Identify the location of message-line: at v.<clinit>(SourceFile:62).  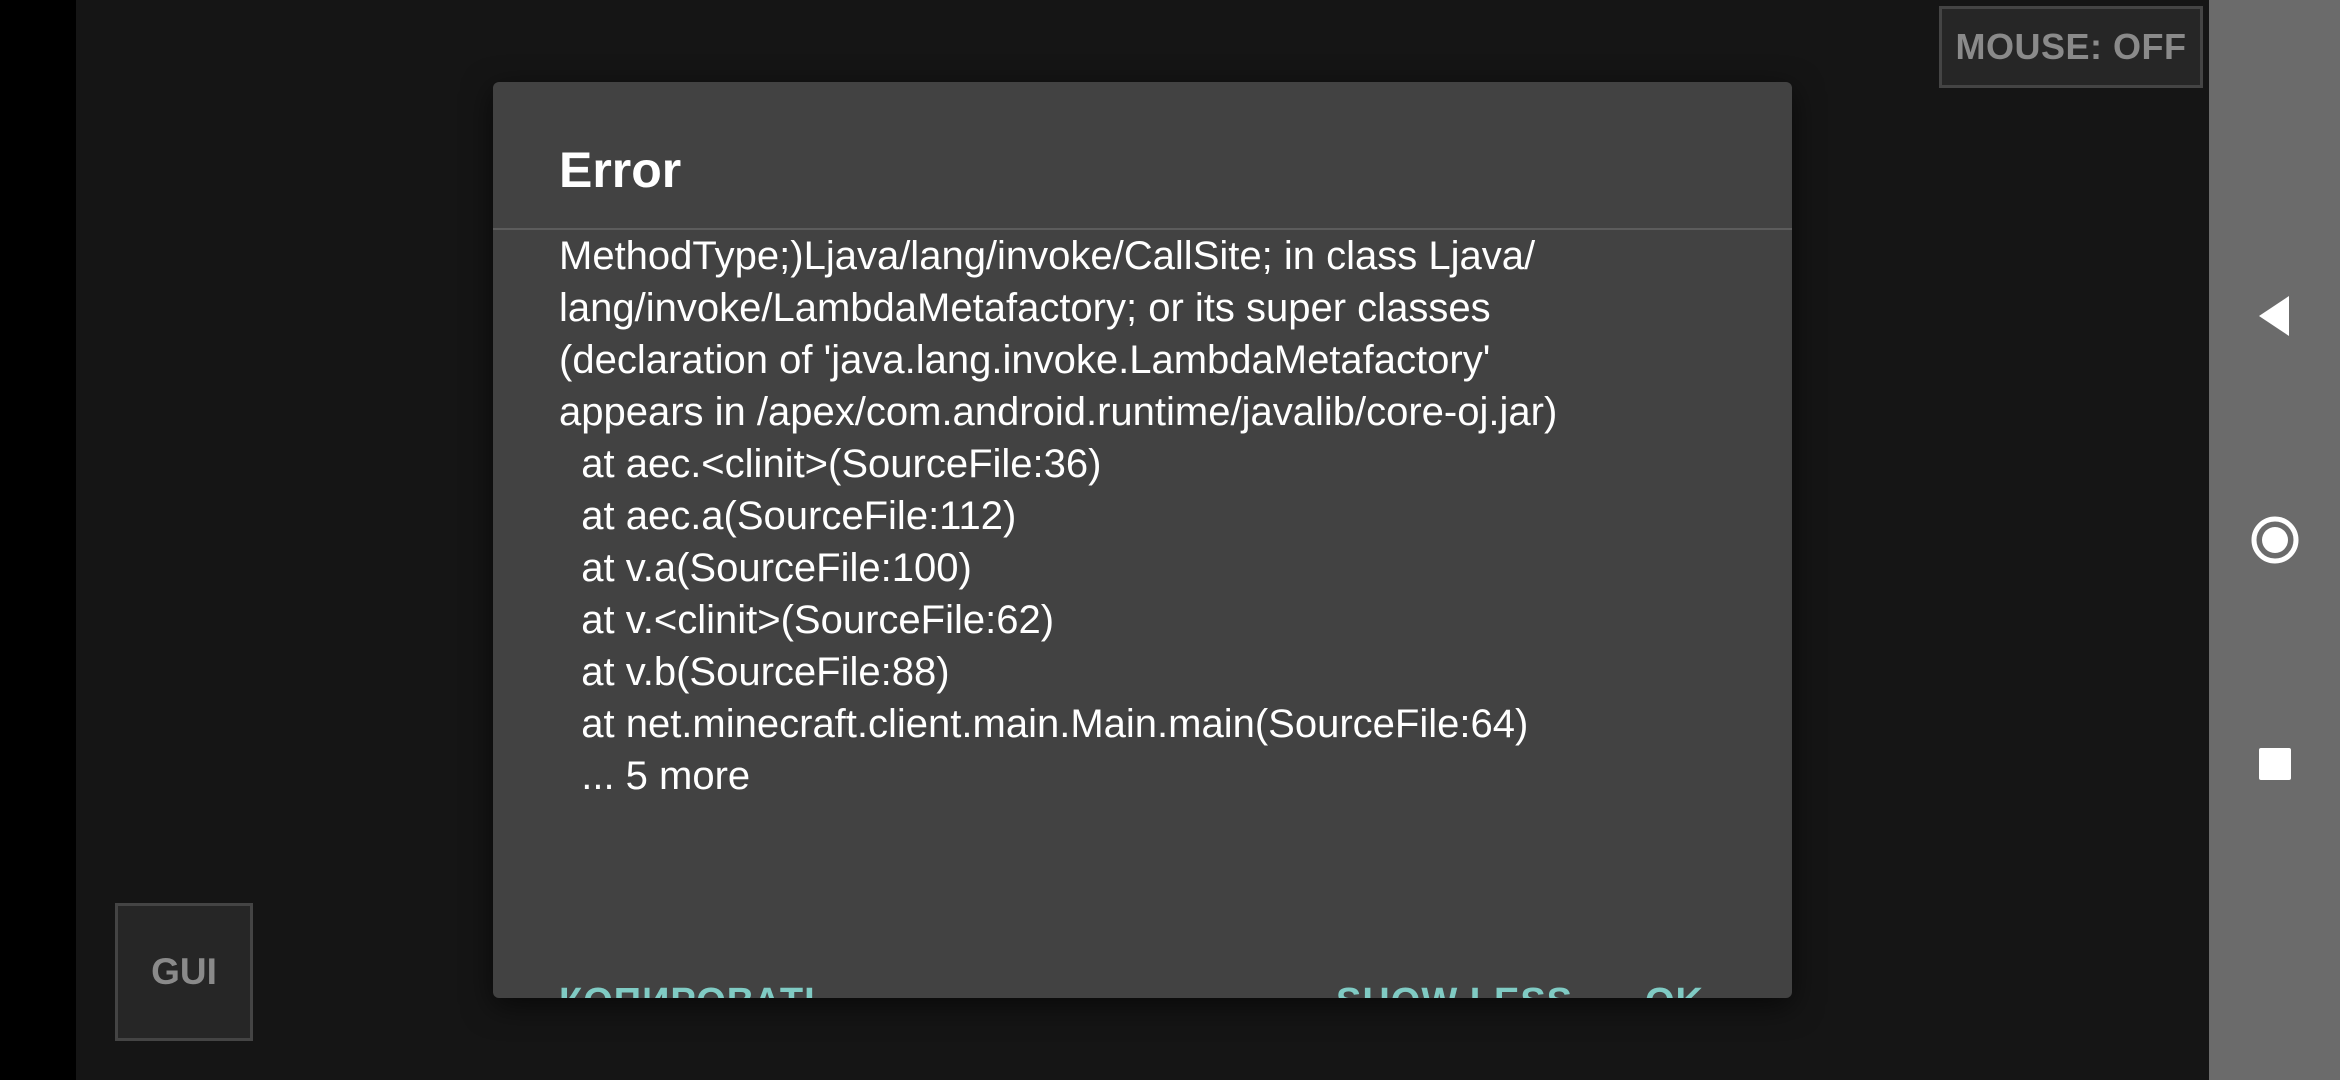
(807, 620).